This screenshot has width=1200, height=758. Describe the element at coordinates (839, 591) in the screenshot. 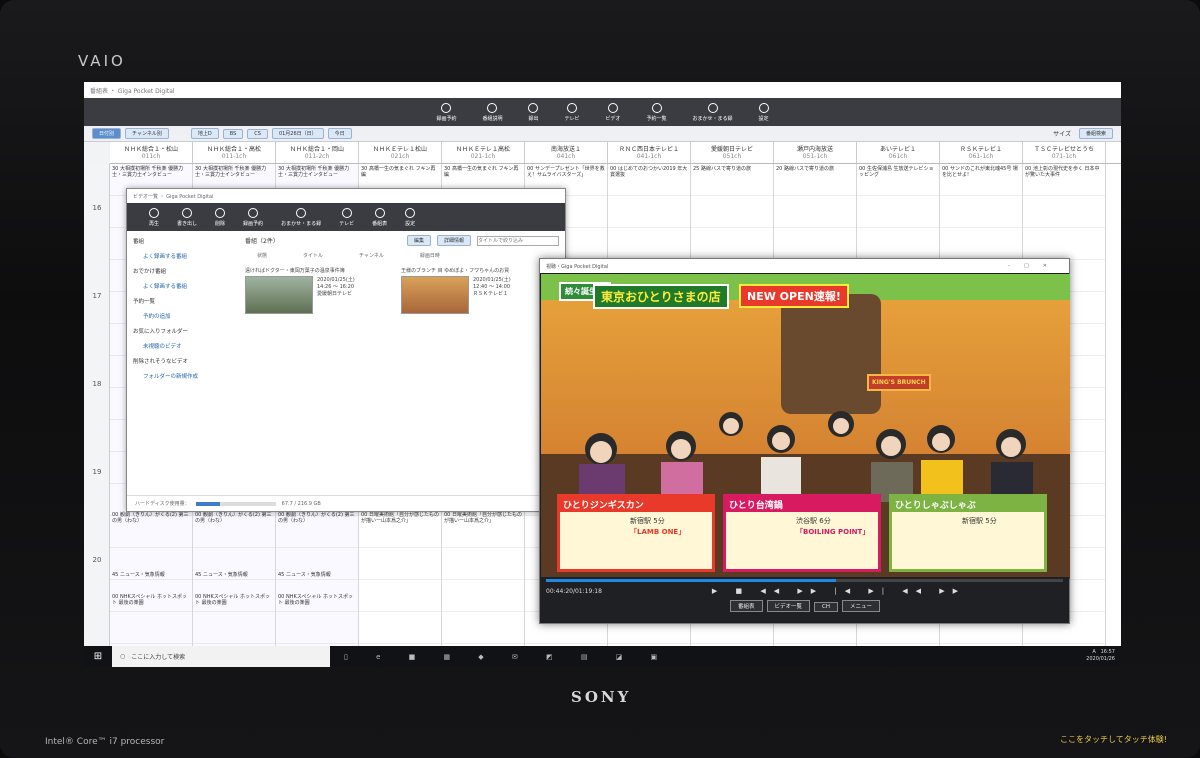

I see `transport-controls: ▶ ■ ◀◀ ▶▶ |◀ ▶| ◀◀ ▶▶` at that location.